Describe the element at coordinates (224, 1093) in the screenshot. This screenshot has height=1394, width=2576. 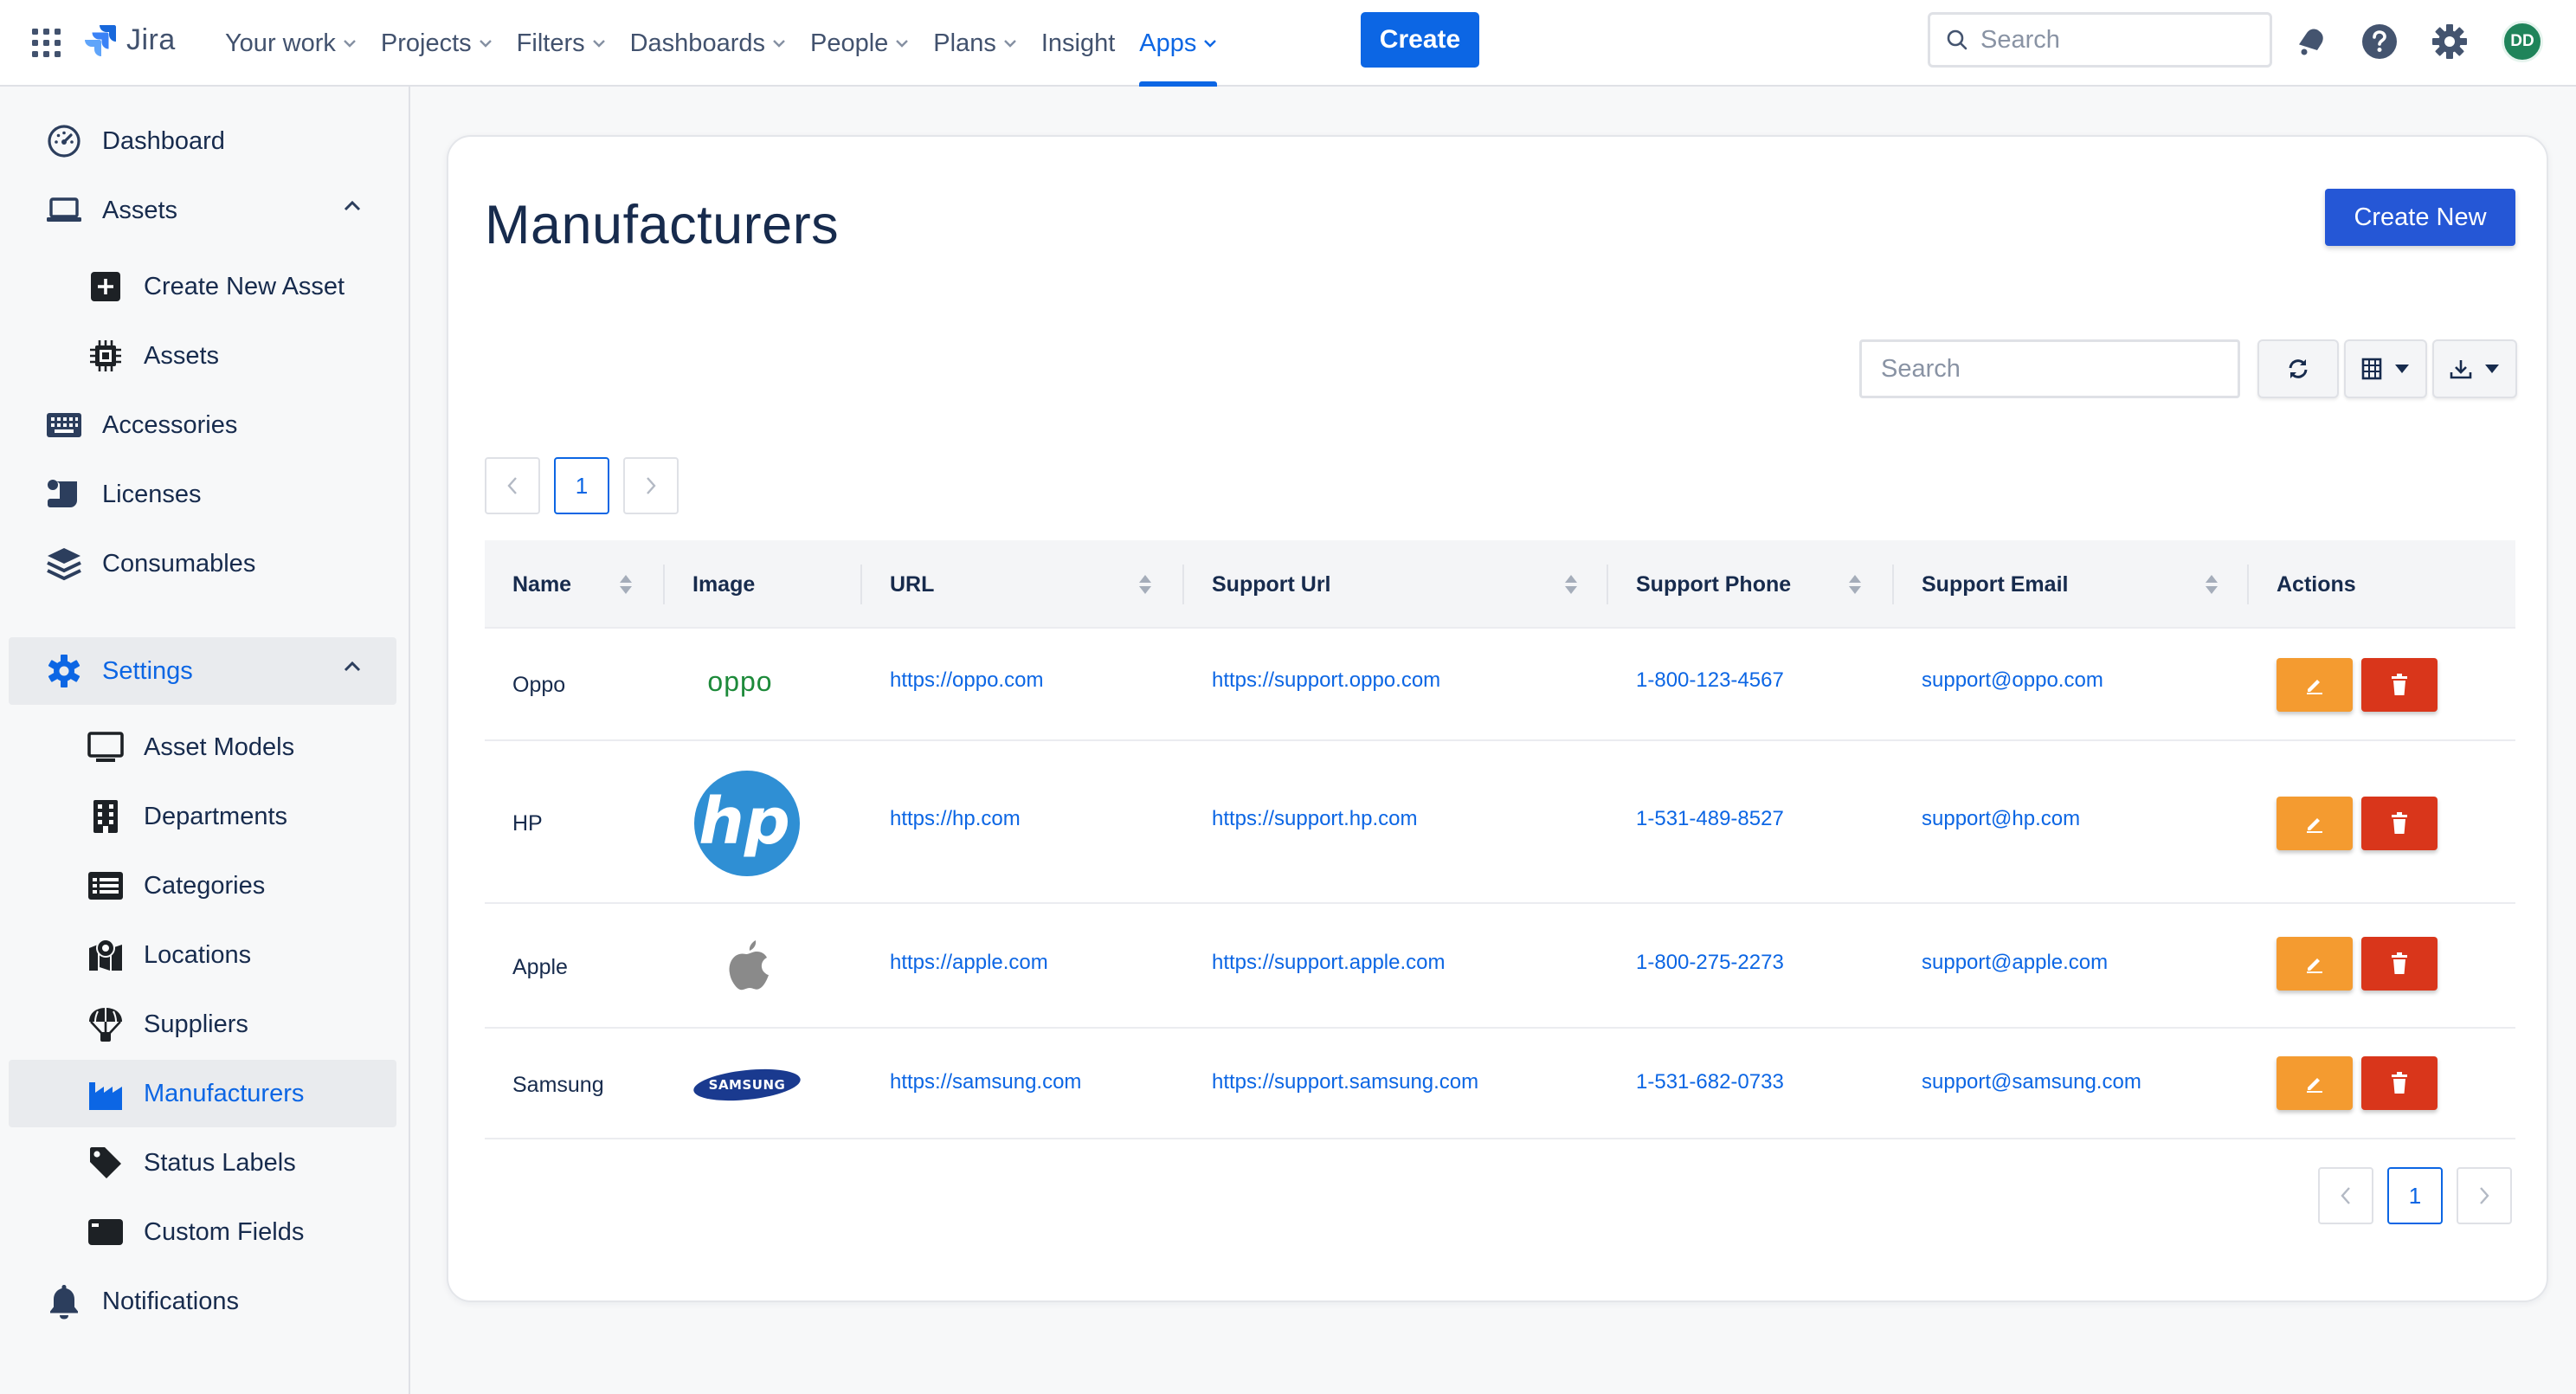
I see `sidebar-item-label: Manufacturers` at that location.